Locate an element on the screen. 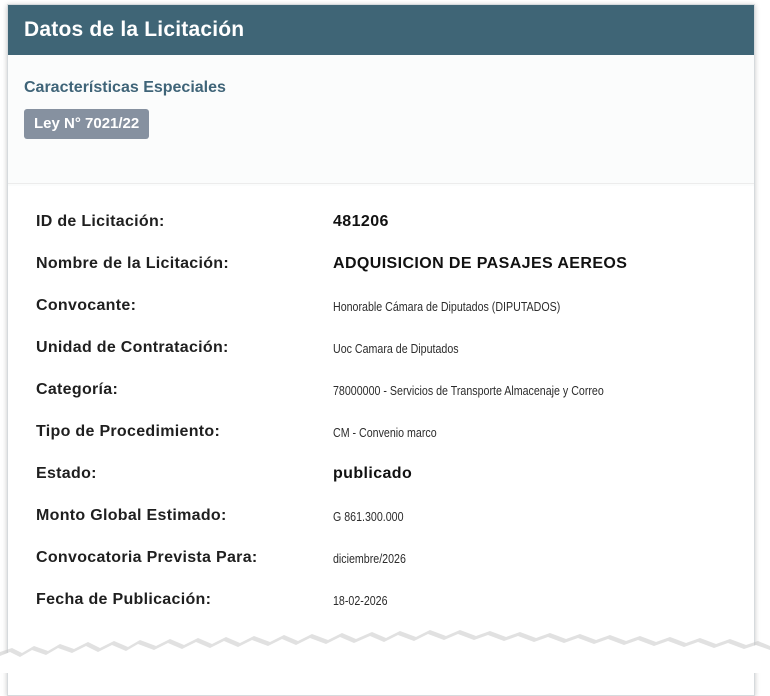 This screenshot has width=770, height=696. detail-row-id: ID de Licitación: 481206 is located at coordinates (212, 222).